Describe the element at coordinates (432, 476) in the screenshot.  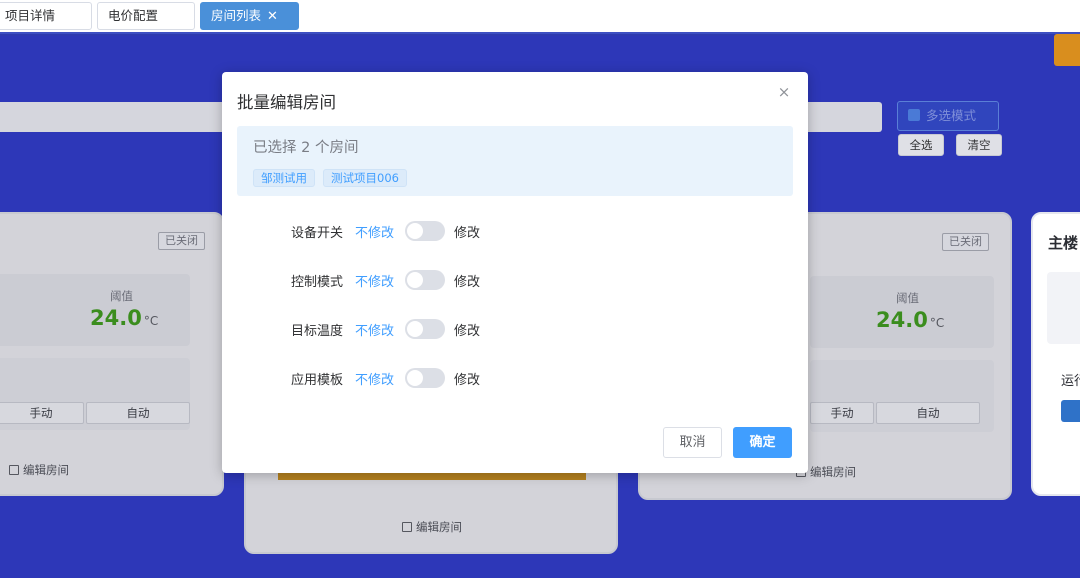
I see `progress-bar` at that location.